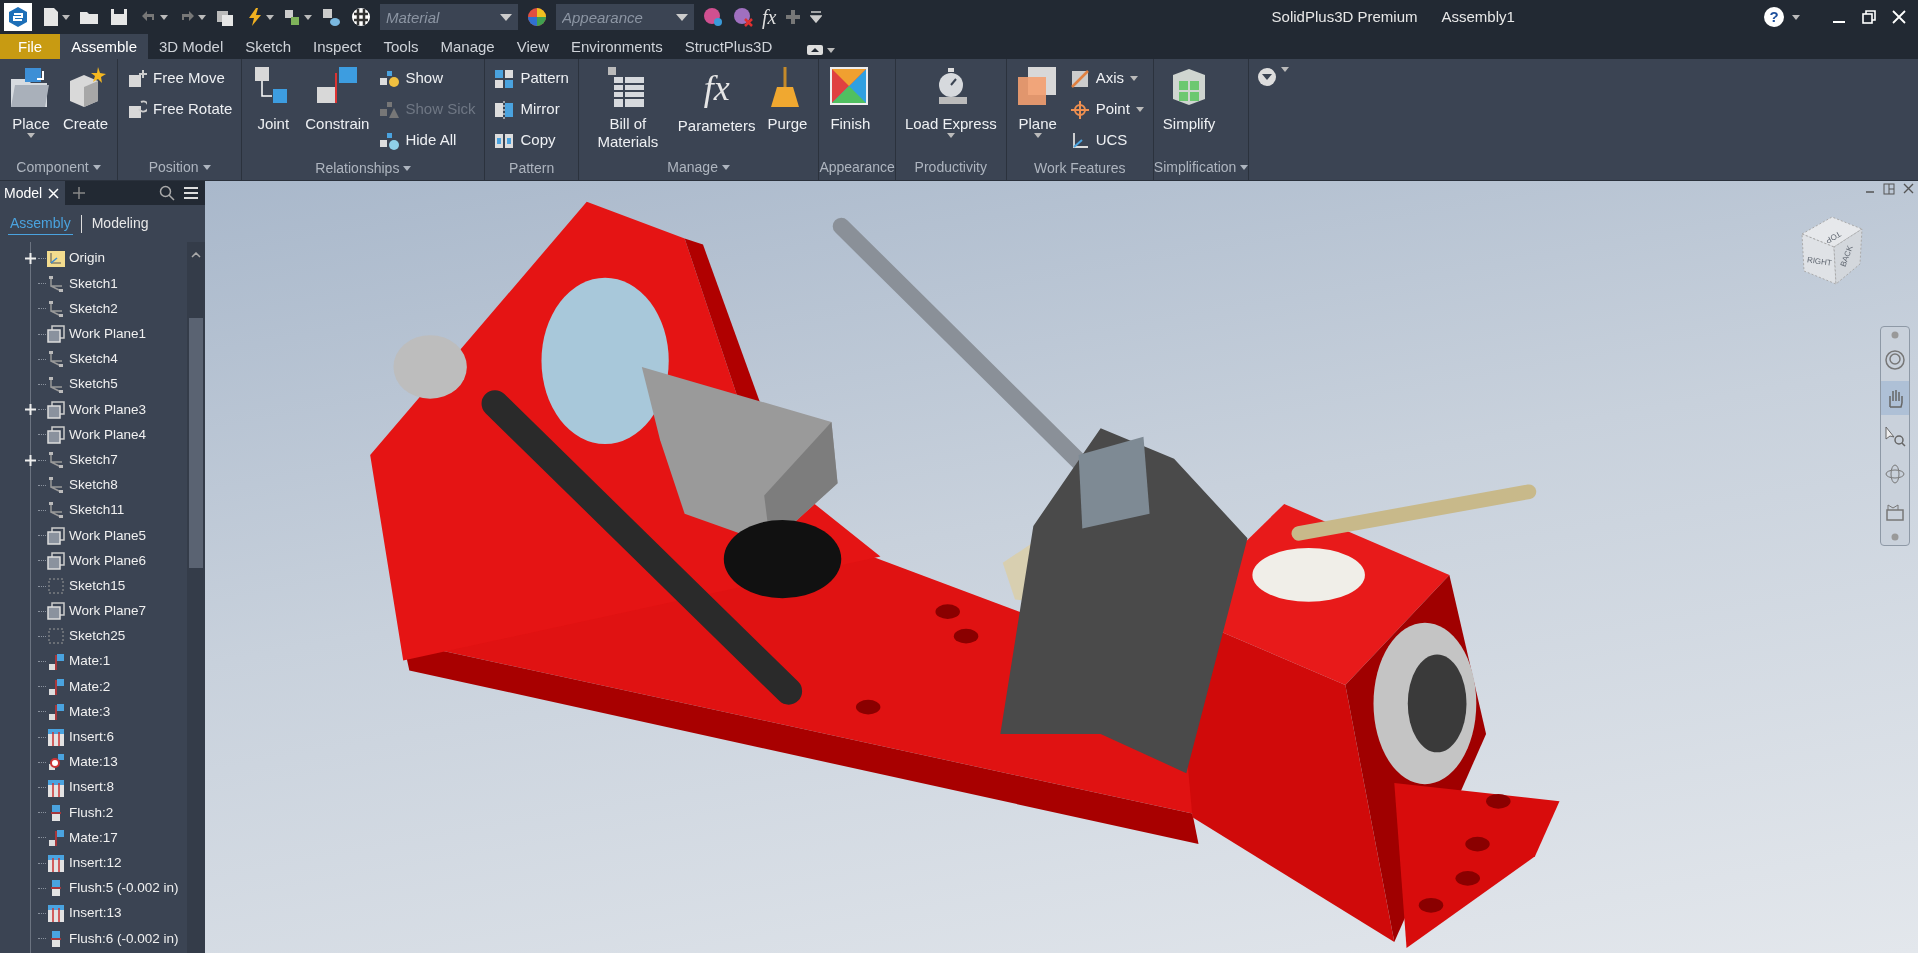 Image resolution: width=1918 pixels, height=953 pixels. I want to click on restore-icon, so click(1869, 17).